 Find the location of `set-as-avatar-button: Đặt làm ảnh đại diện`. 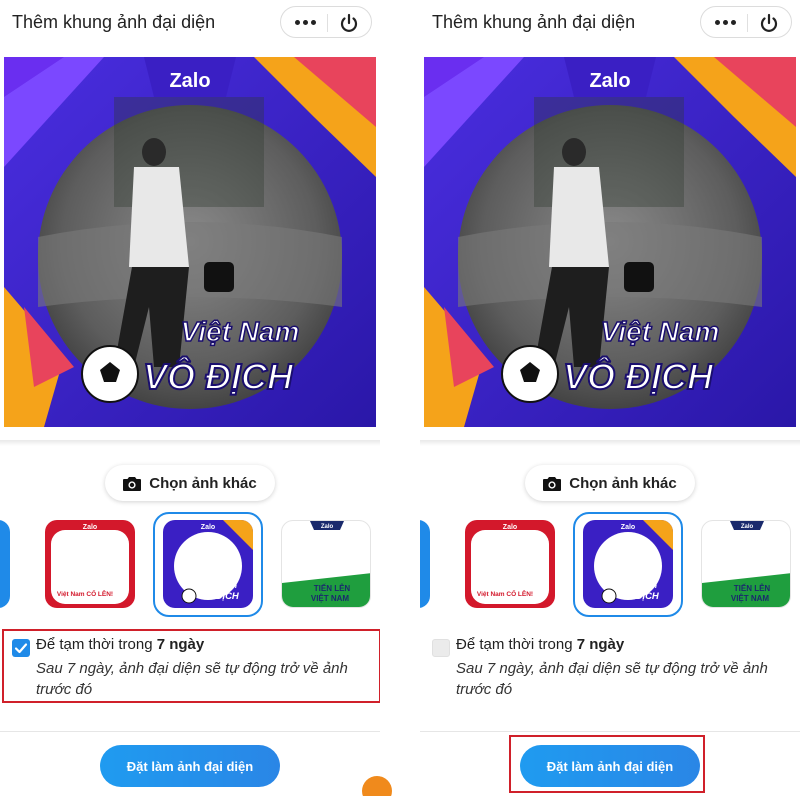

set-as-avatar-button: Đặt làm ảnh đại diện is located at coordinates (190, 766).